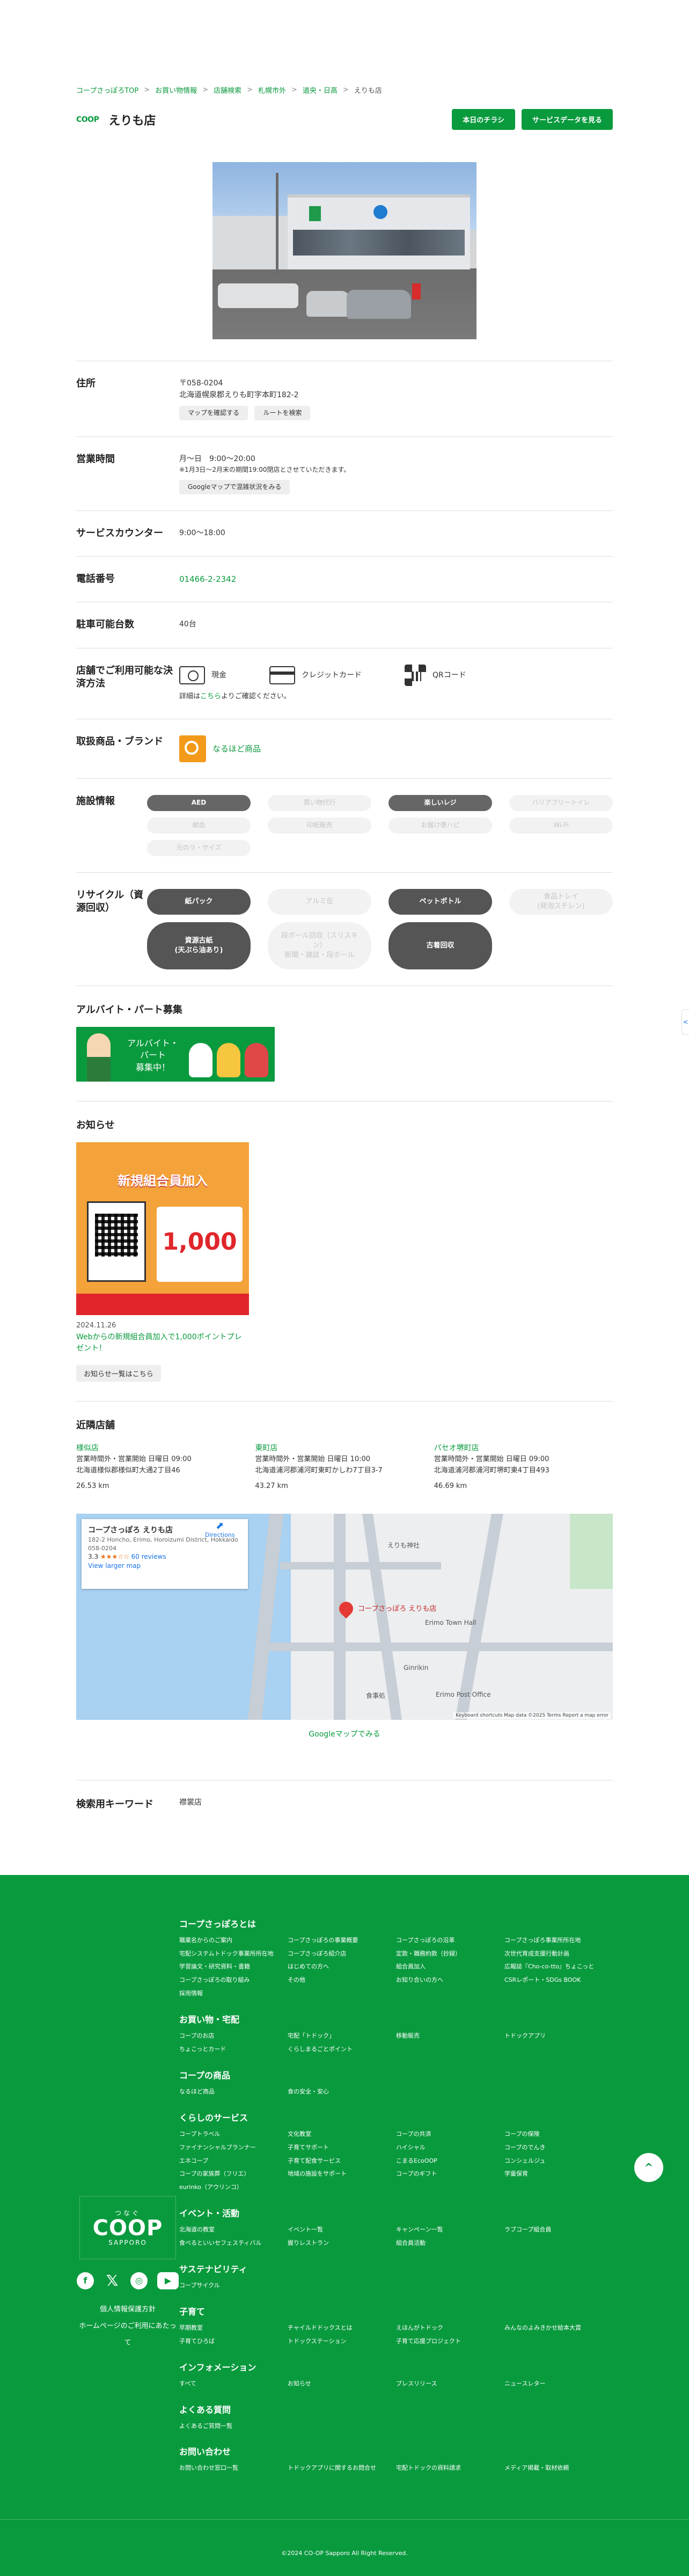 The image size is (689, 2576). Describe the element at coordinates (450, 1954) in the screenshot. I see `footer-link: 定款・職務約款（抄録）` at that location.